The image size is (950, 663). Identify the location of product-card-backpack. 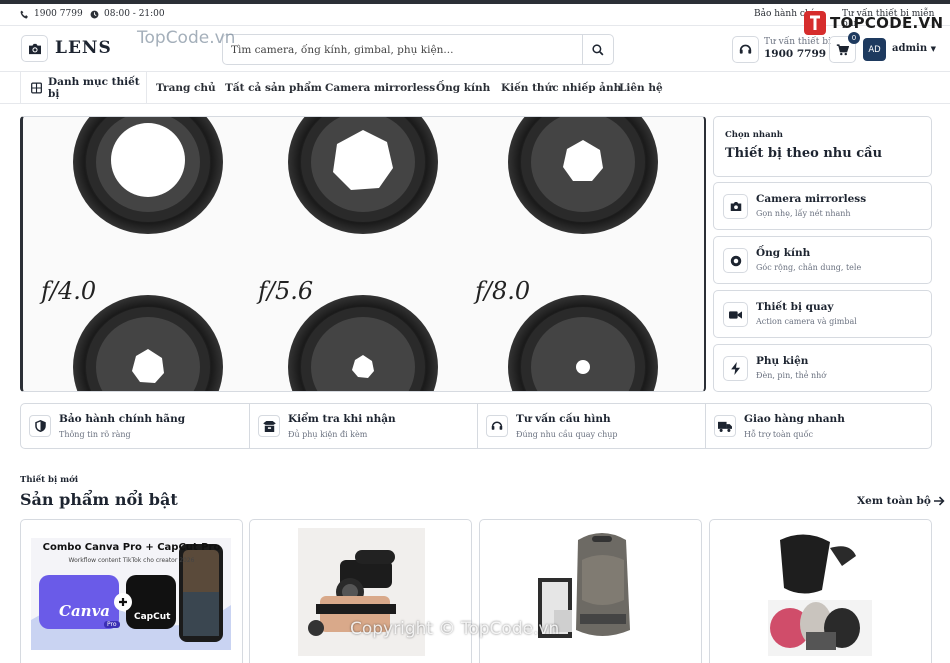
(590, 591).